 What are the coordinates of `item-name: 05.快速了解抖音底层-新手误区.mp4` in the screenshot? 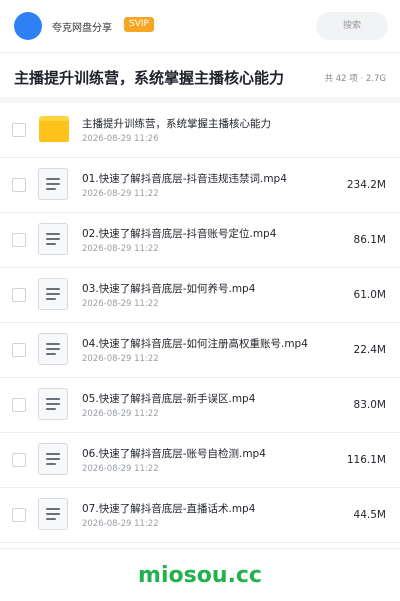 It's located at (169, 399).